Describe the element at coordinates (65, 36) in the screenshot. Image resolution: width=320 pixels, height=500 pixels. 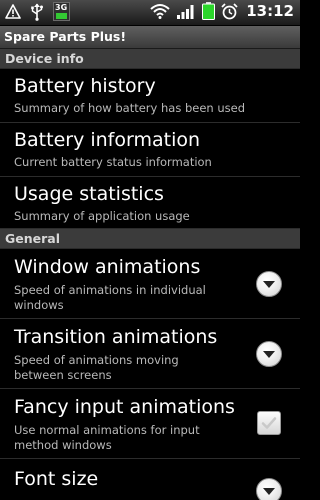
I see `app-title: Spare Parts Plus!` at that location.